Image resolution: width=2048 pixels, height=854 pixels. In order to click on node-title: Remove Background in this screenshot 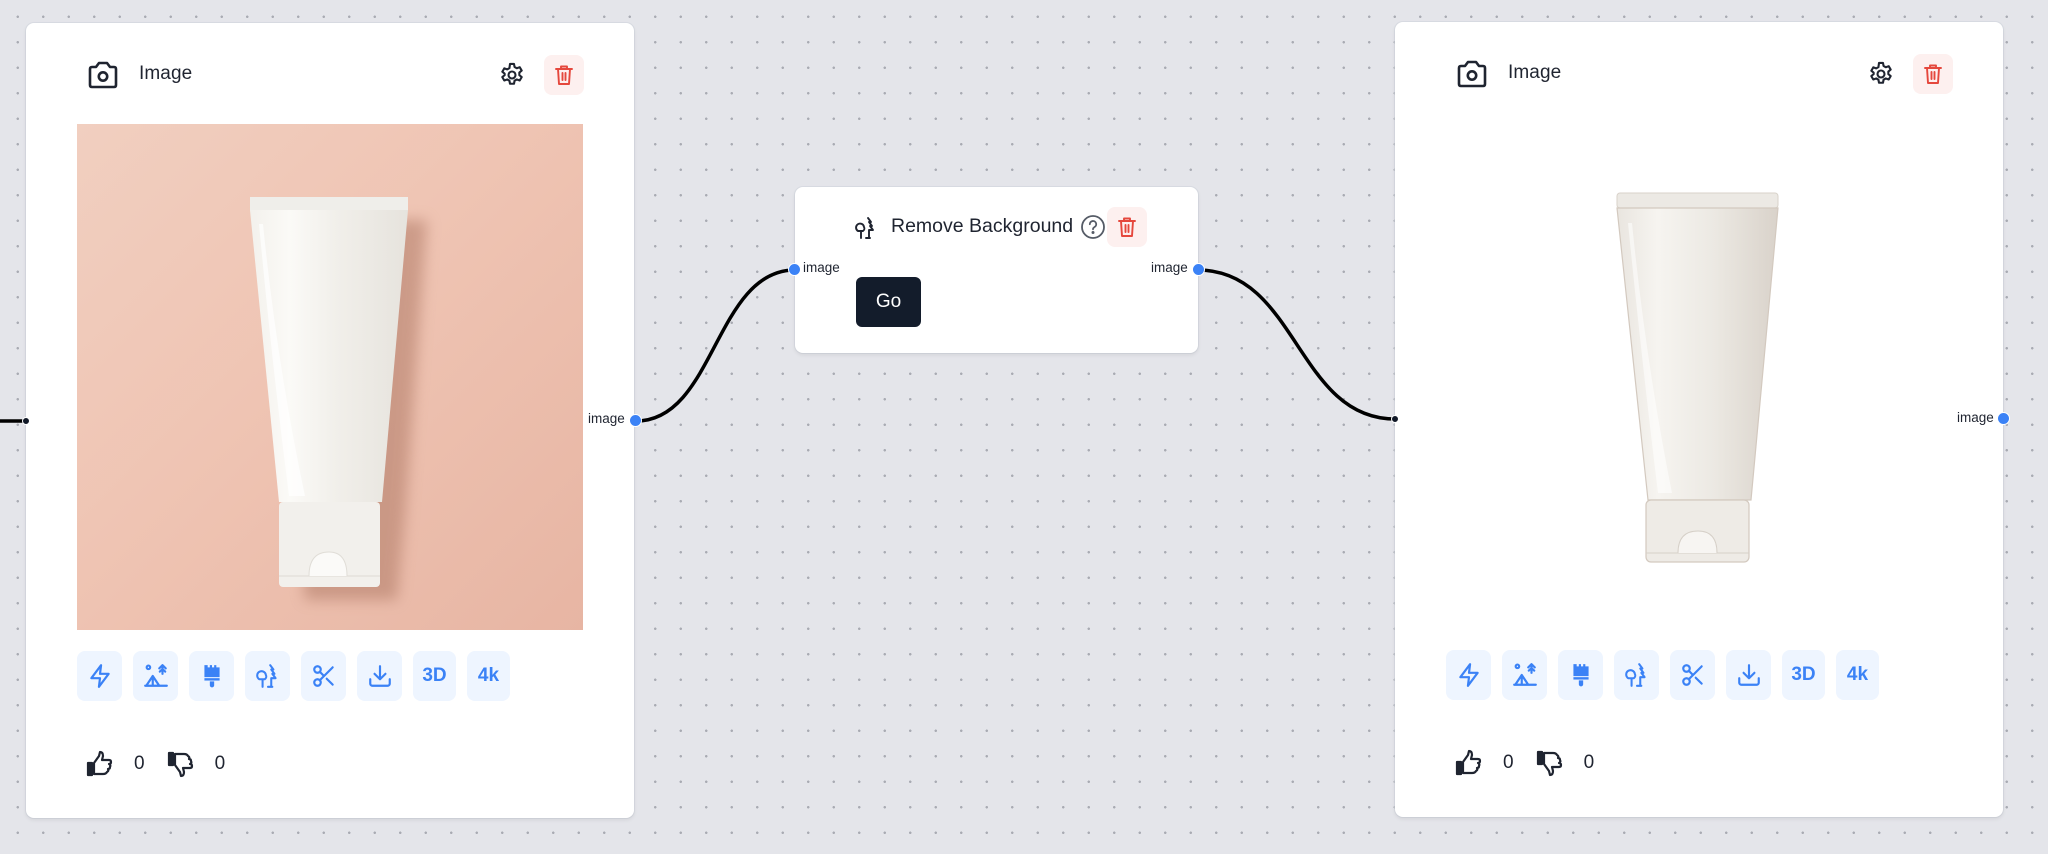, I will do `click(982, 226)`.